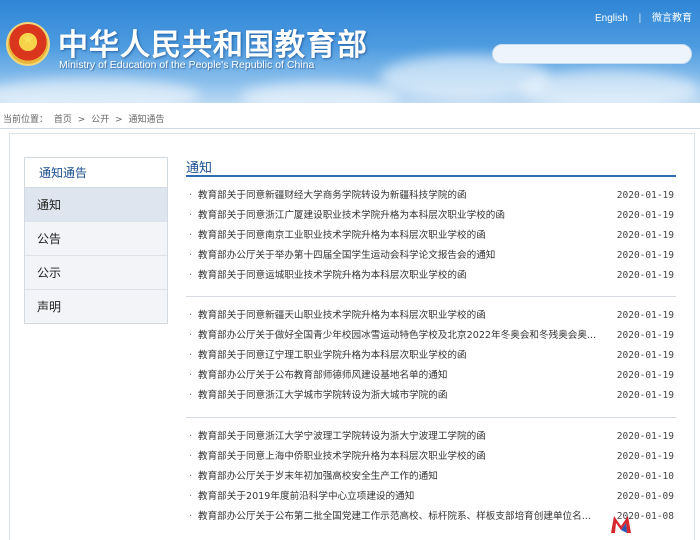 The image size is (700, 540). I want to click on list-item: · 教育部关于同意辽宁理工职业学院升格为本科层次职业学校的函 2020-01-19, so click(431, 356).